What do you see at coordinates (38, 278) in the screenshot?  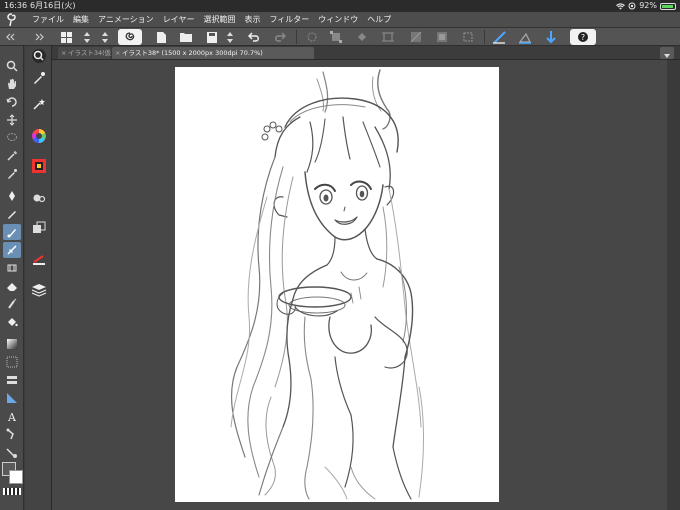 I see `subtool-column` at bounding box center [38, 278].